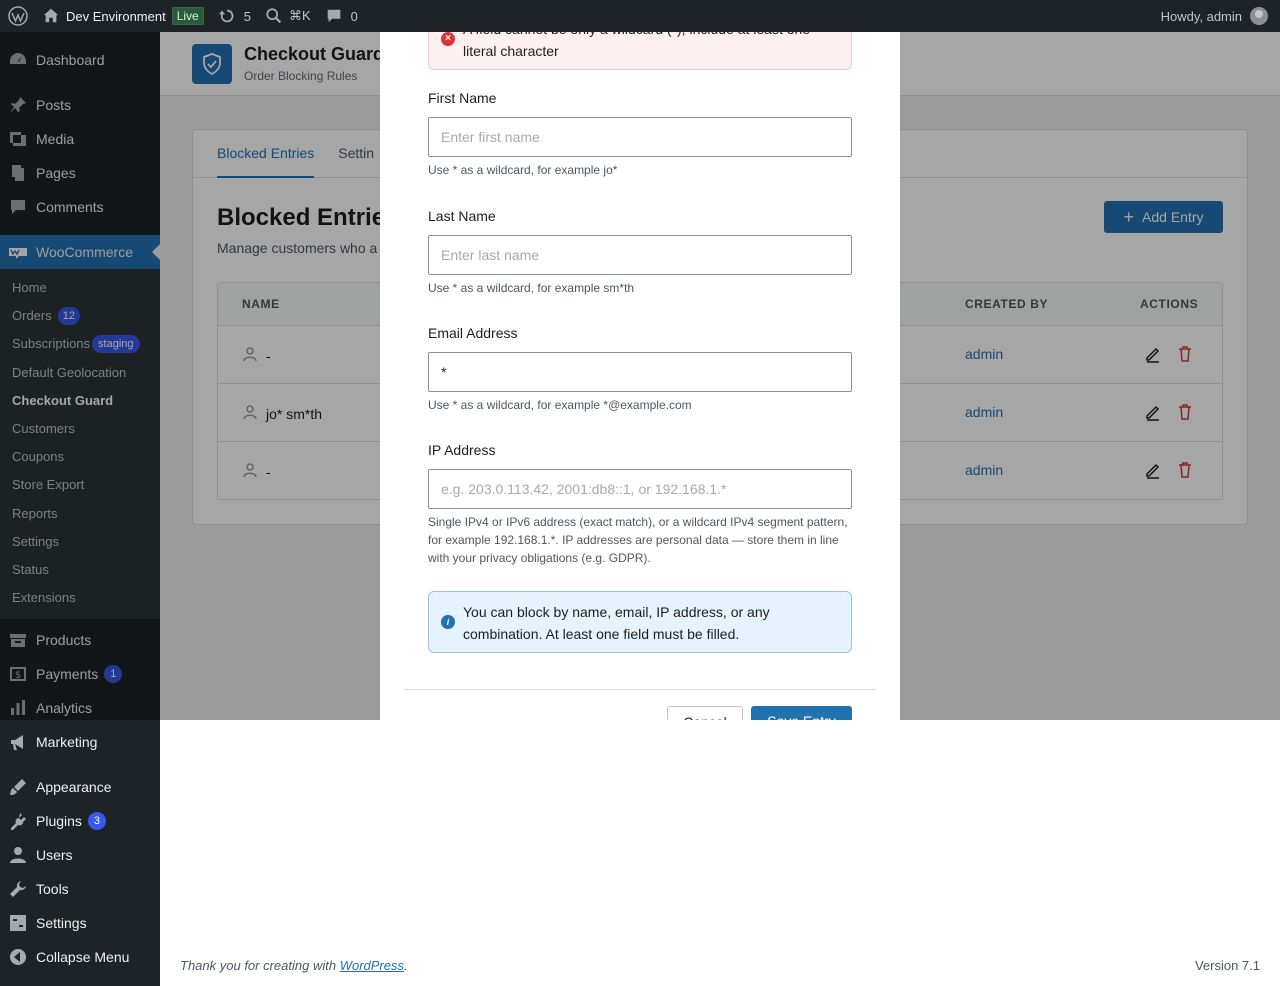  I want to click on submenu-coupons: Coupons, so click(80, 457).